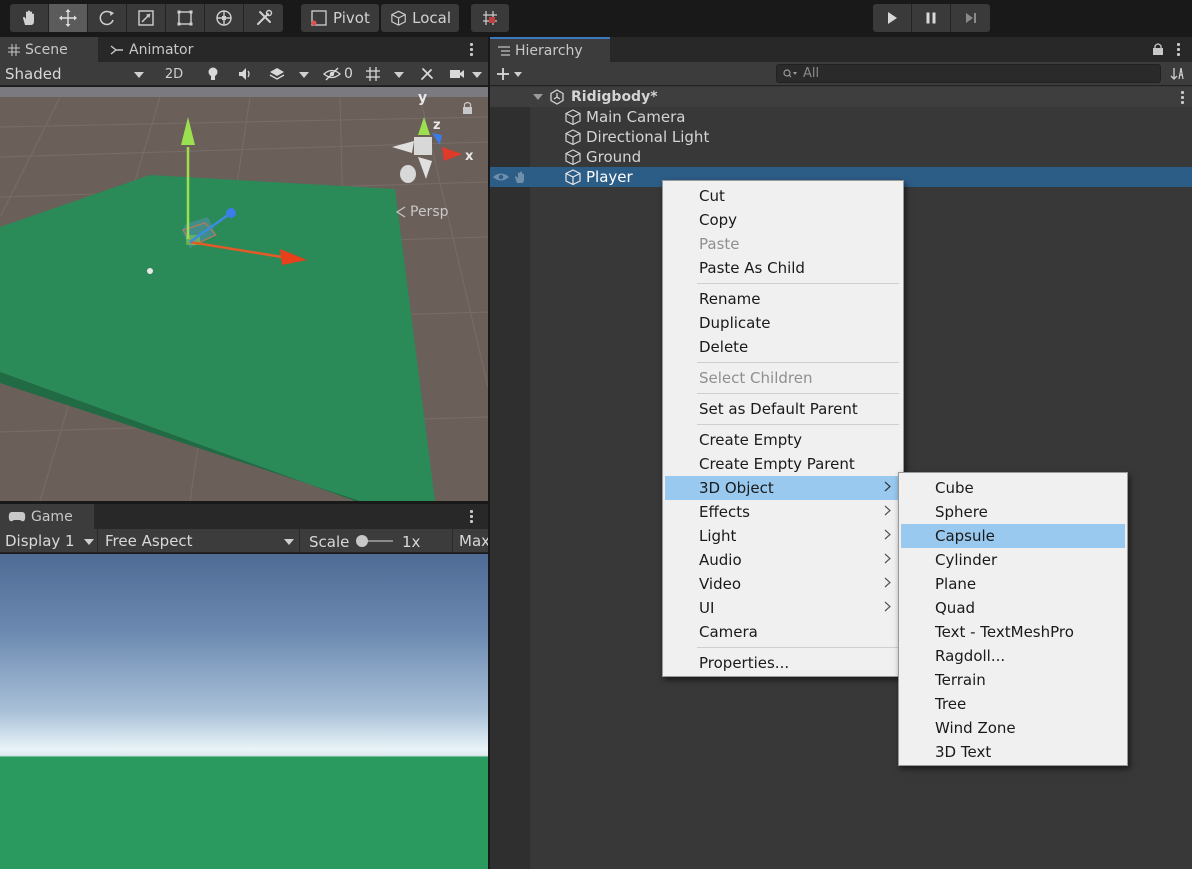 Image resolution: width=1192 pixels, height=869 pixels. What do you see at coordinates (49, 541) in the screenshot?
I see `display-dropdown: Display 1` at bounding box center [49, 541].